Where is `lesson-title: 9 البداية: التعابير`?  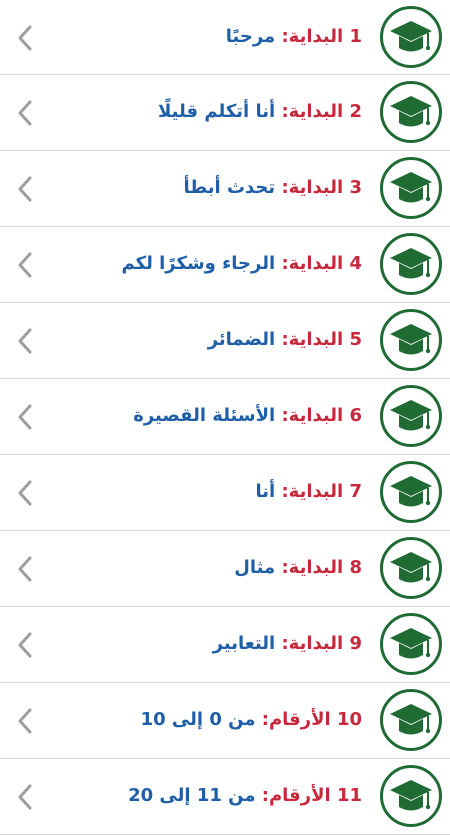 lesson-title: 9 البداية: التعابير is located at coordinates (287, 644).